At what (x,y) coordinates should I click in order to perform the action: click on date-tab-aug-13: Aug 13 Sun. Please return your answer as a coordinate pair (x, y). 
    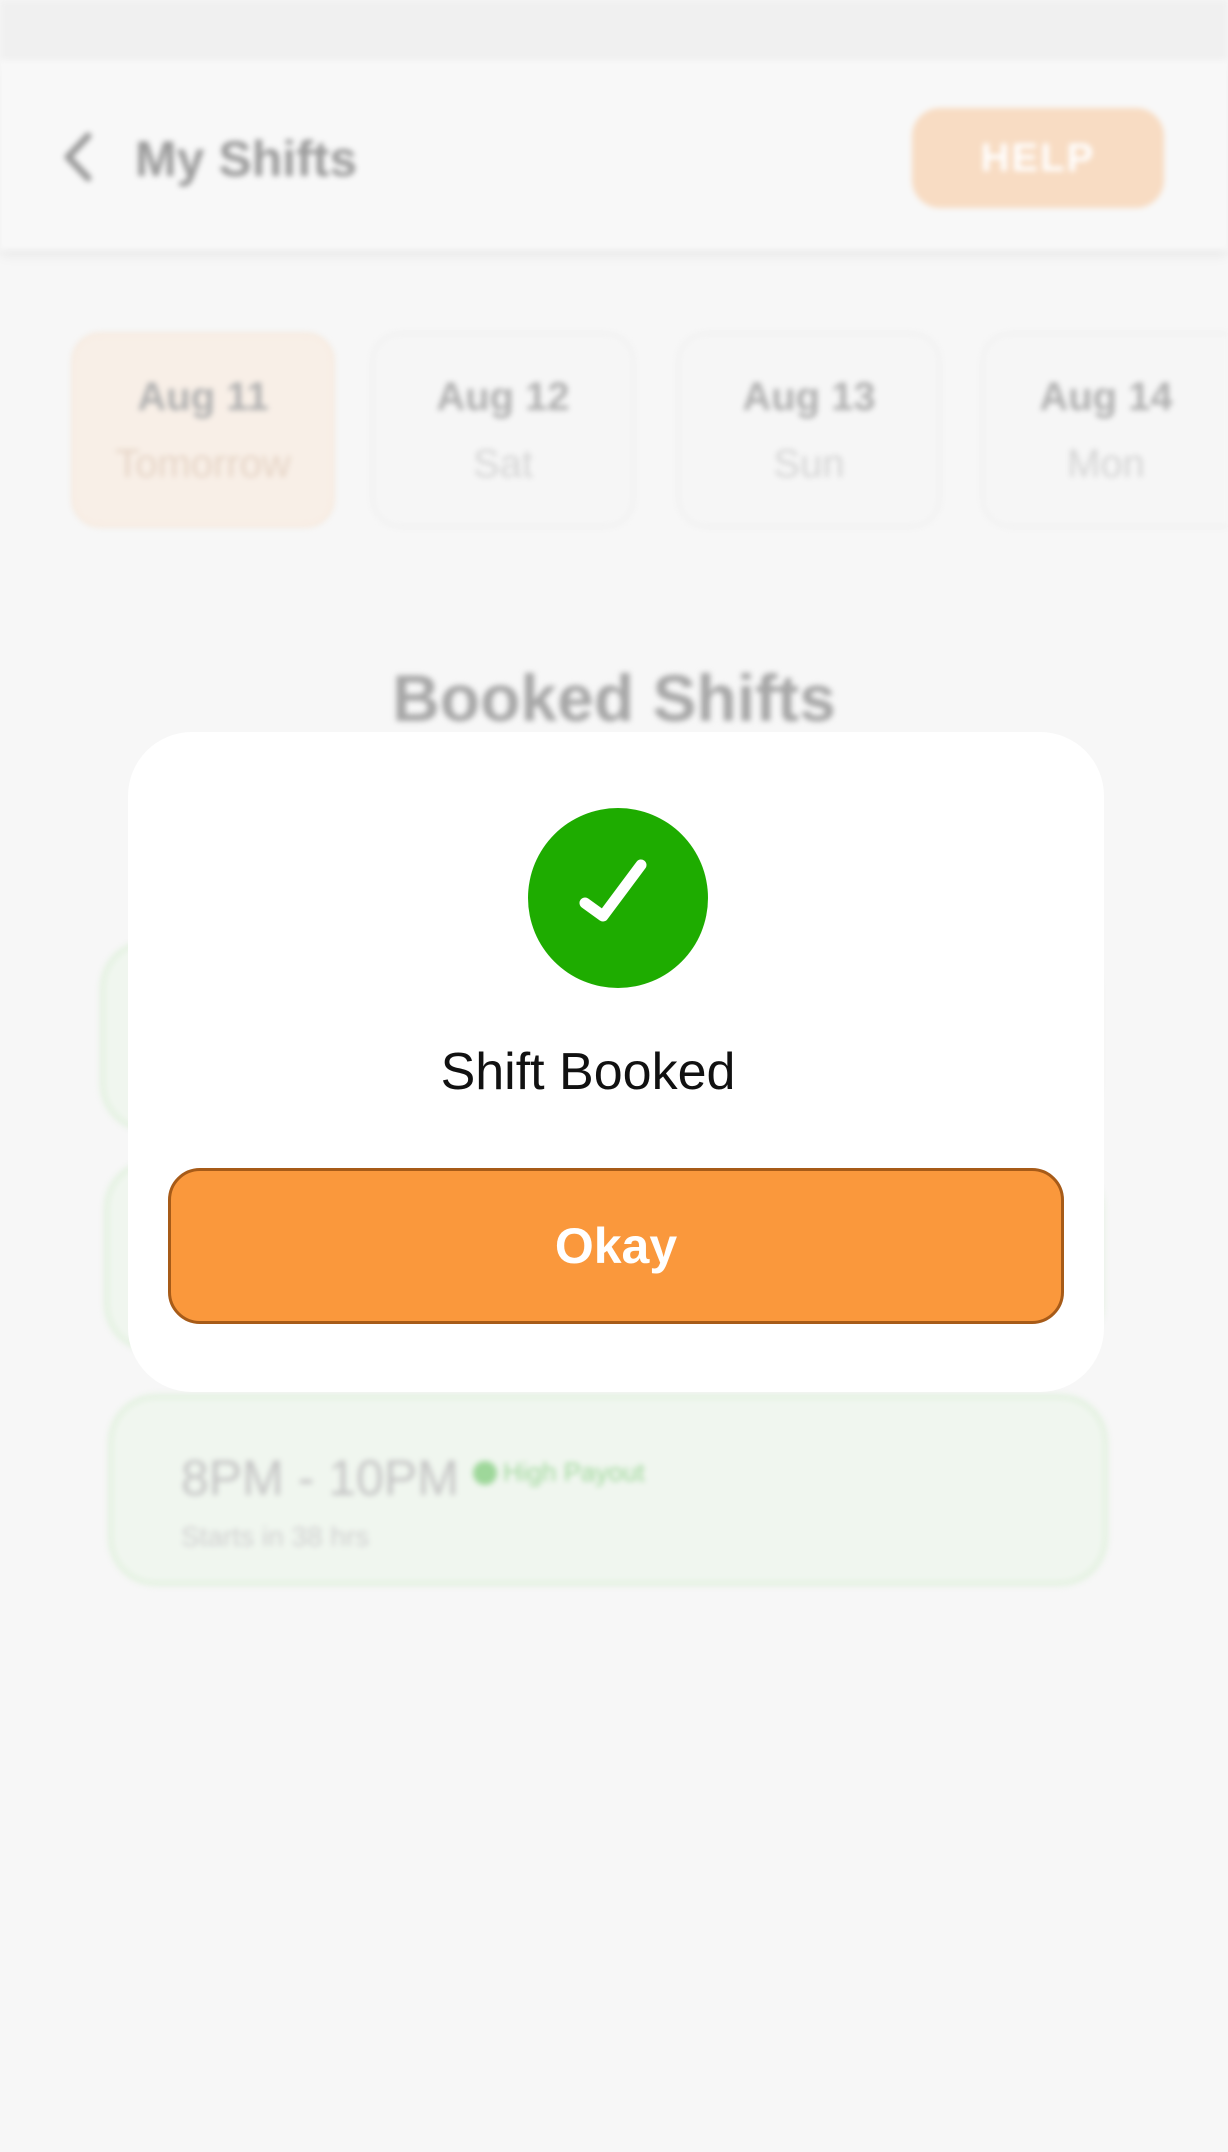
    Looking at the image, I should click on (809, 430).